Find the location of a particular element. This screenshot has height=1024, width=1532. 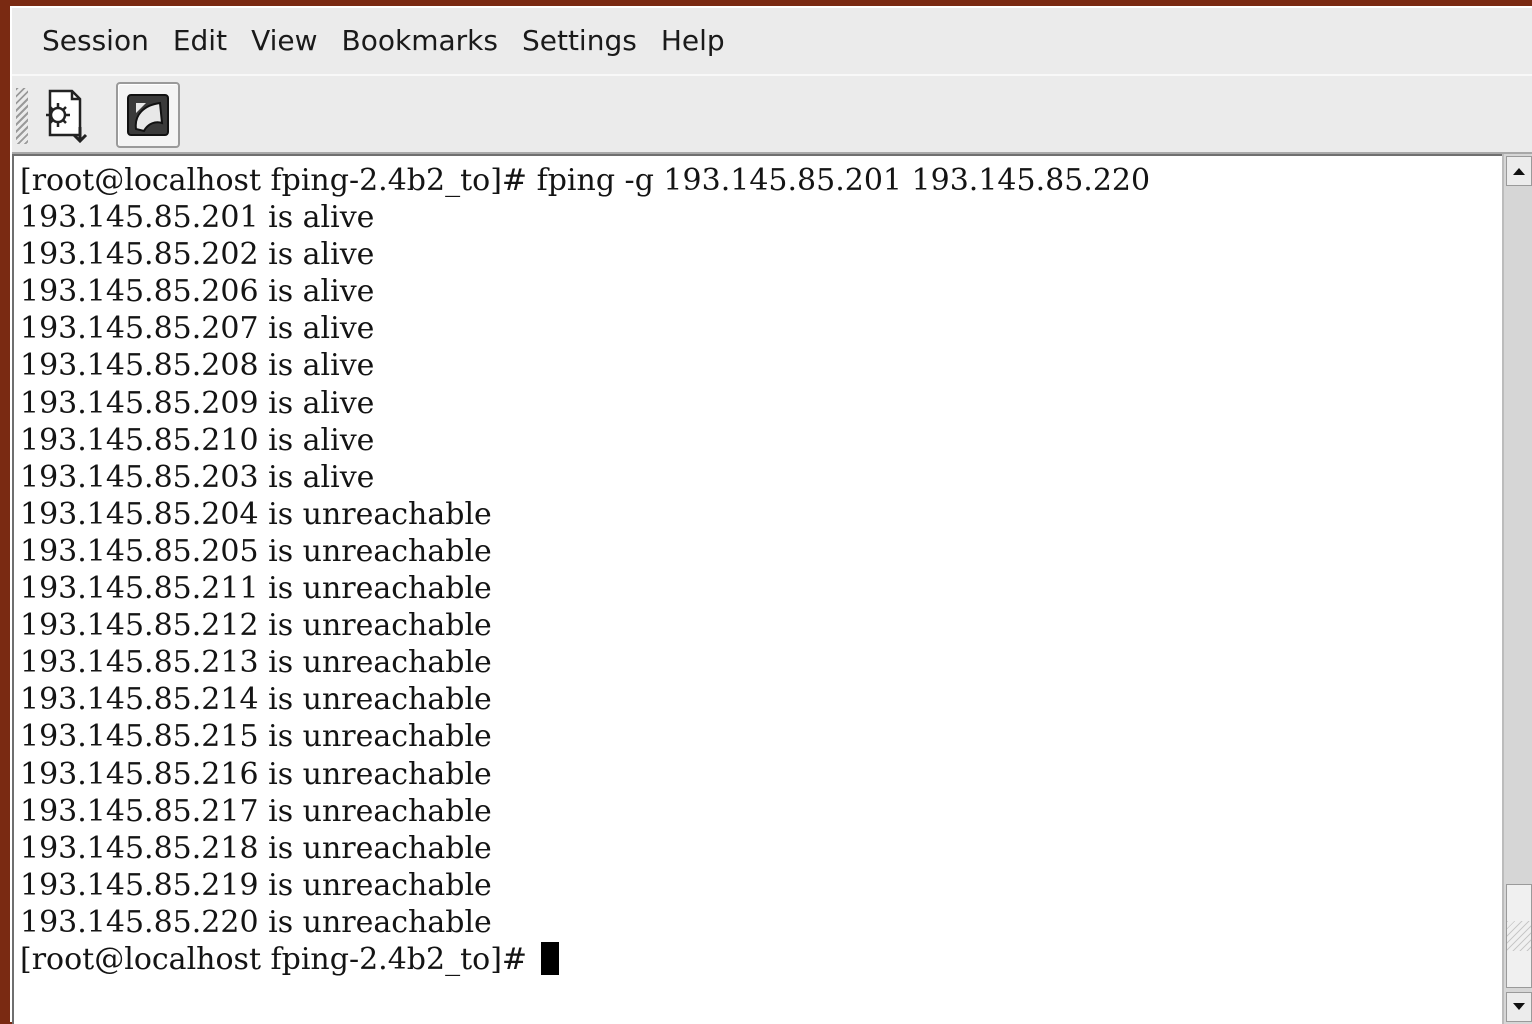

text-cursor is located at coordinates (549, 959).